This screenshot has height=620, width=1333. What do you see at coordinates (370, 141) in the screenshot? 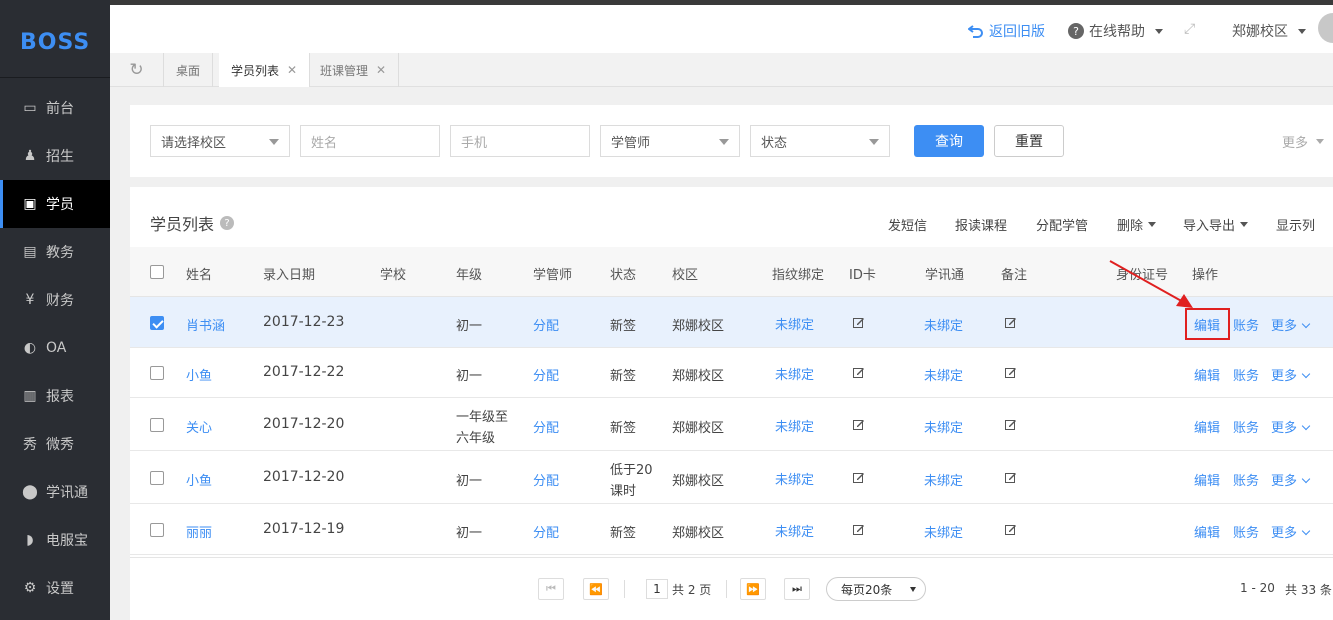
I see `name-input: 姓名` at bounding box center [370, 141].